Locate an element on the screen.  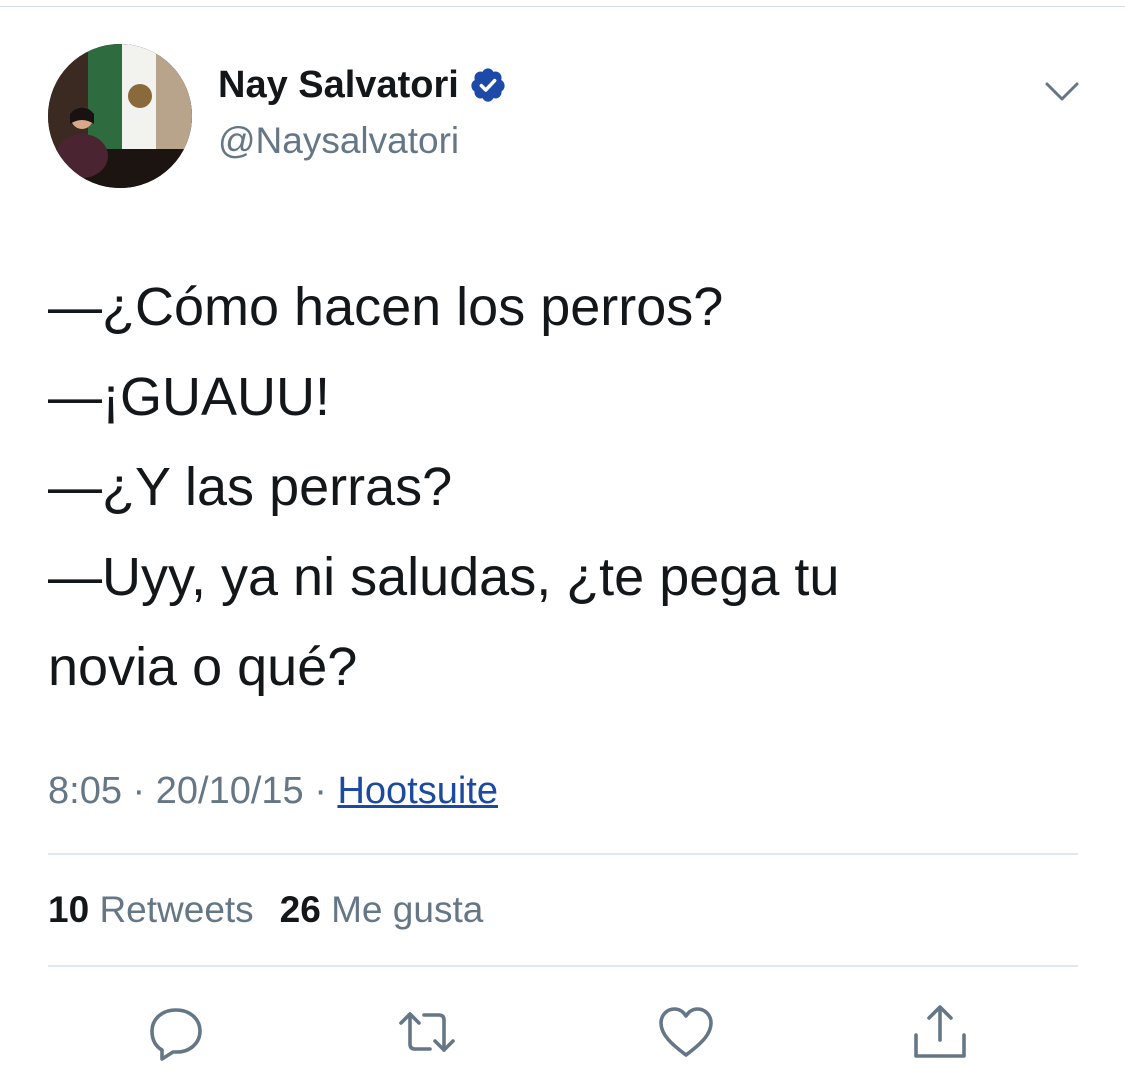
tweet-line: novia o qué? is located at coordinates (203, 667).